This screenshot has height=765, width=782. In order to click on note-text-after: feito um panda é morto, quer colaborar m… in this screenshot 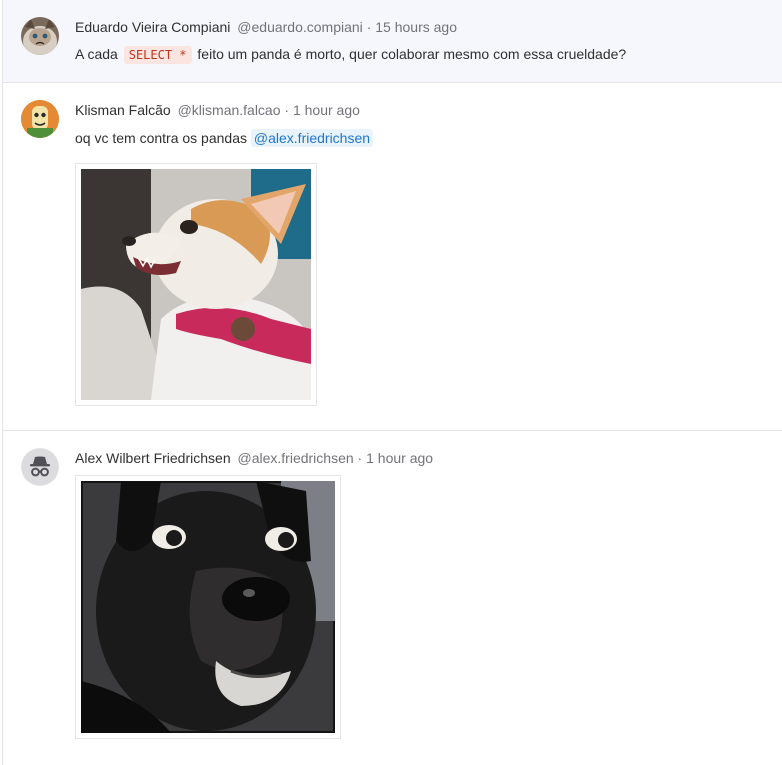, I will do `click(412, 54)`.